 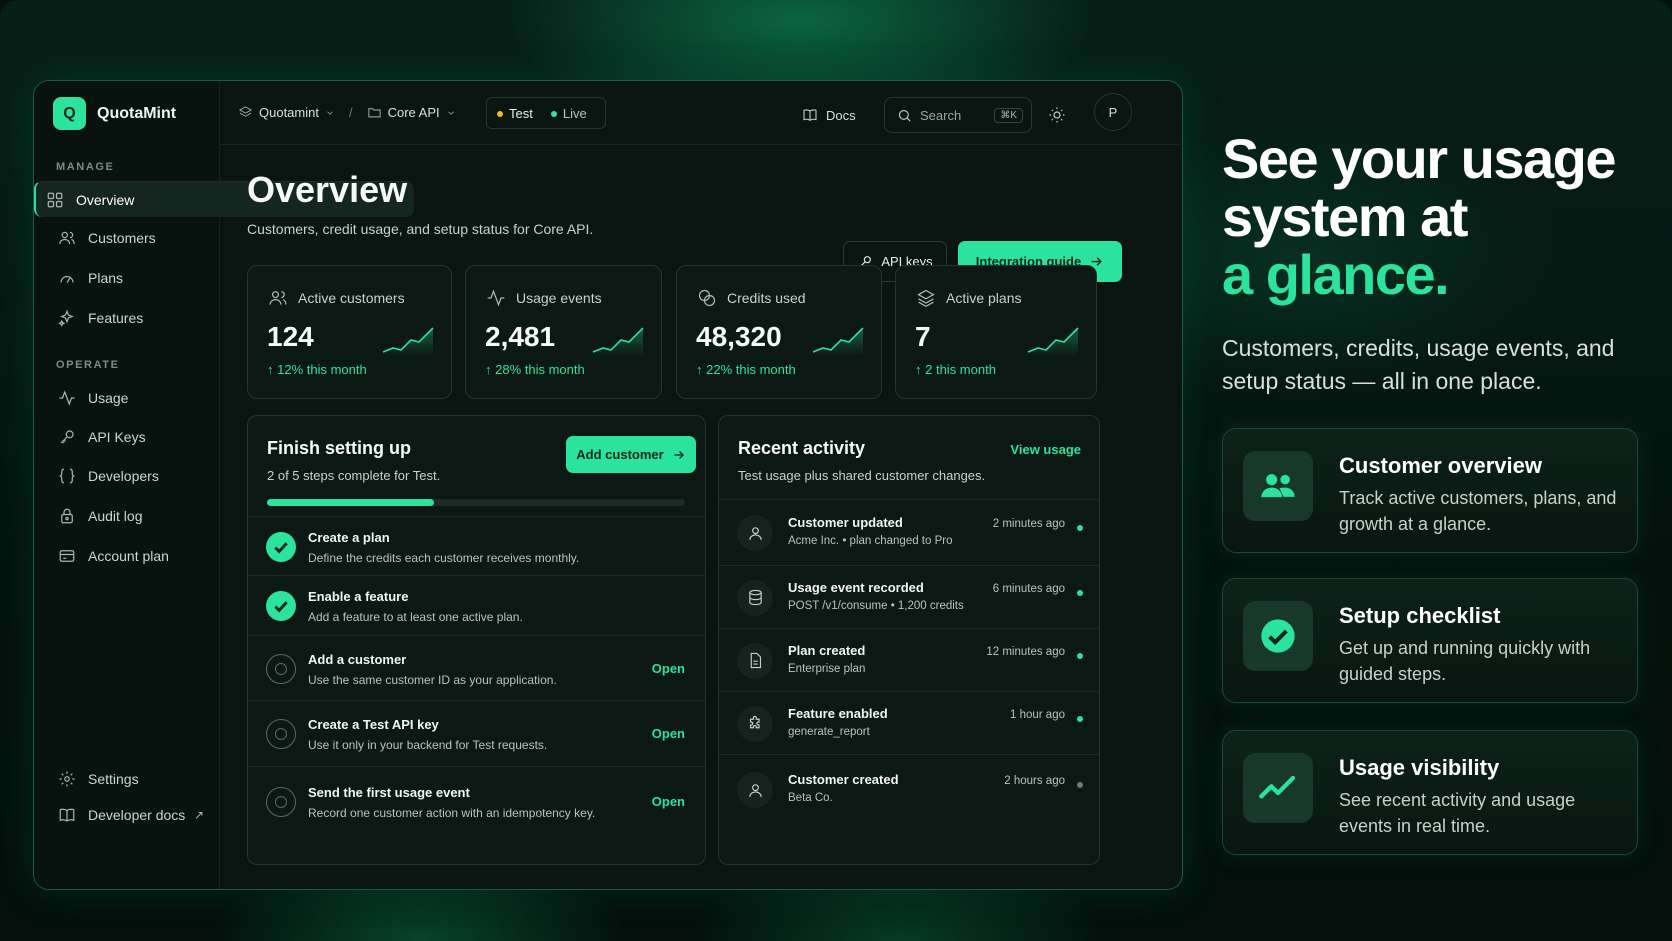 What do you see at coordinates (810, 115) in the screenshot?
I see `book-icon` at bounding box center [810, 115].